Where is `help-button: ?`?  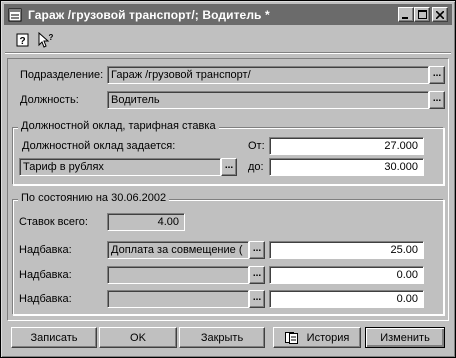 help-button: ? is located at coordinates (23, 40).